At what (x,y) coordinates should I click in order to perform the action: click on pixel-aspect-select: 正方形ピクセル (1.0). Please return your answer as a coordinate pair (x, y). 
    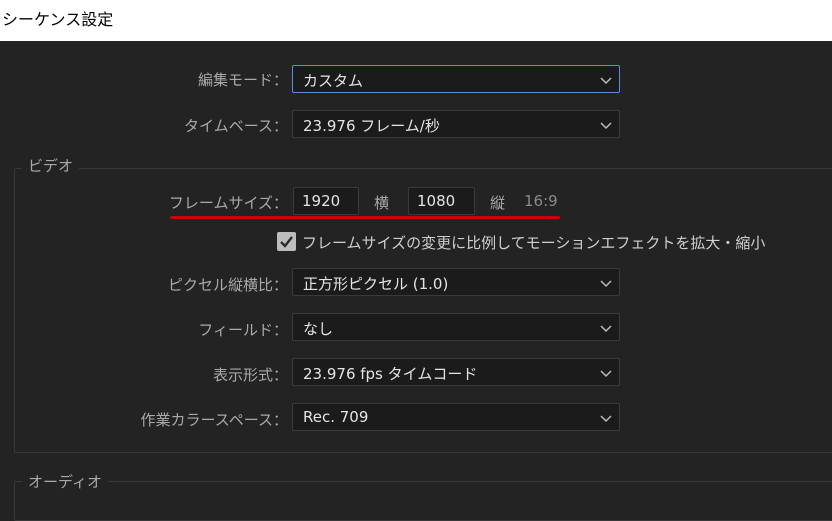
    Looking at the image, I should click on (456, 282).